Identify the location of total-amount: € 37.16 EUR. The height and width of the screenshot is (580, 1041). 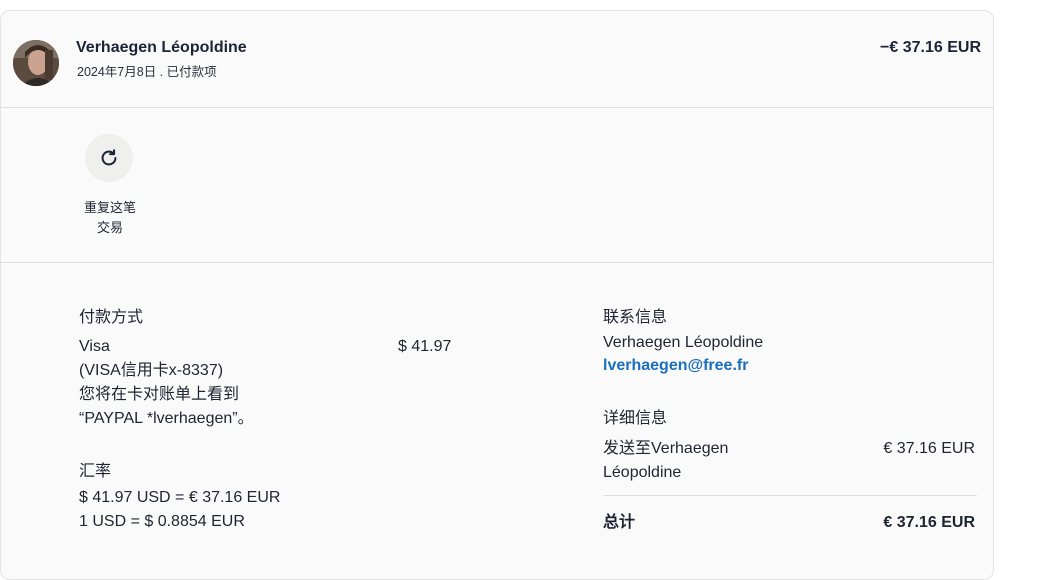
(929, 522).